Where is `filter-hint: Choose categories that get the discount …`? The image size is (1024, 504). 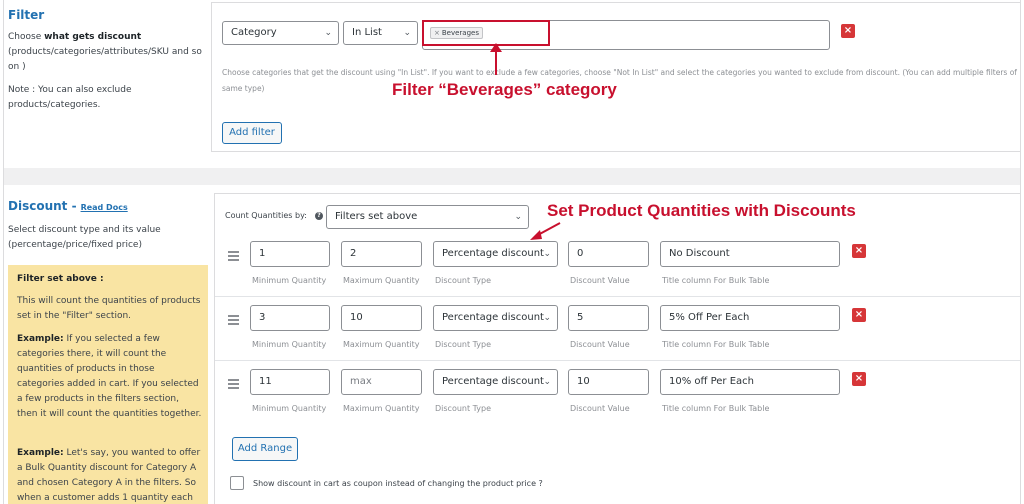
filter-hint: Choose categories that get the discount … is located at coordinates (619, 80).